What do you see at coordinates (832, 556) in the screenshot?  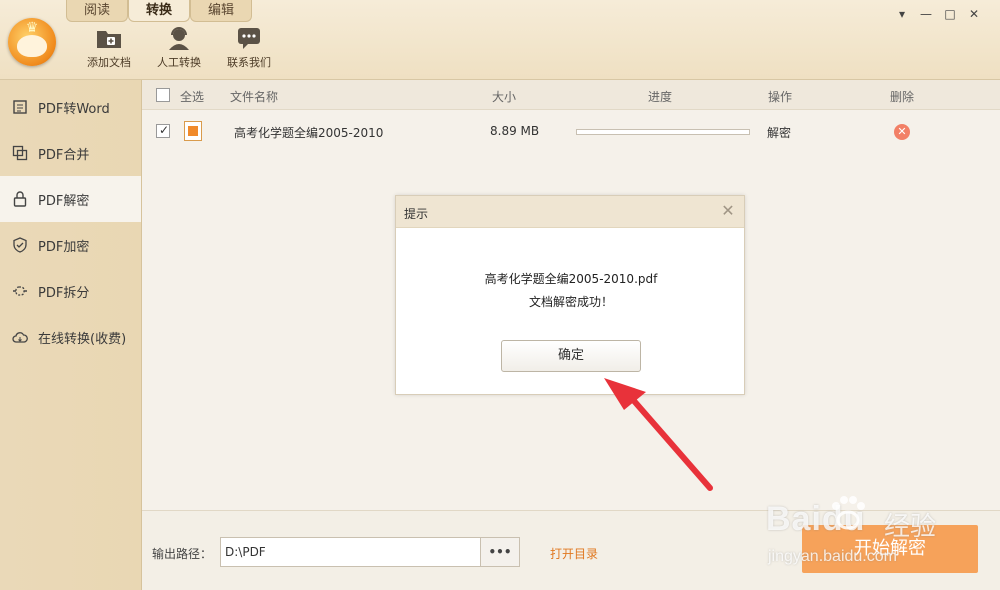 I see `watermark-url: jingyan.baidu.com` at bounding box center [832, 556].